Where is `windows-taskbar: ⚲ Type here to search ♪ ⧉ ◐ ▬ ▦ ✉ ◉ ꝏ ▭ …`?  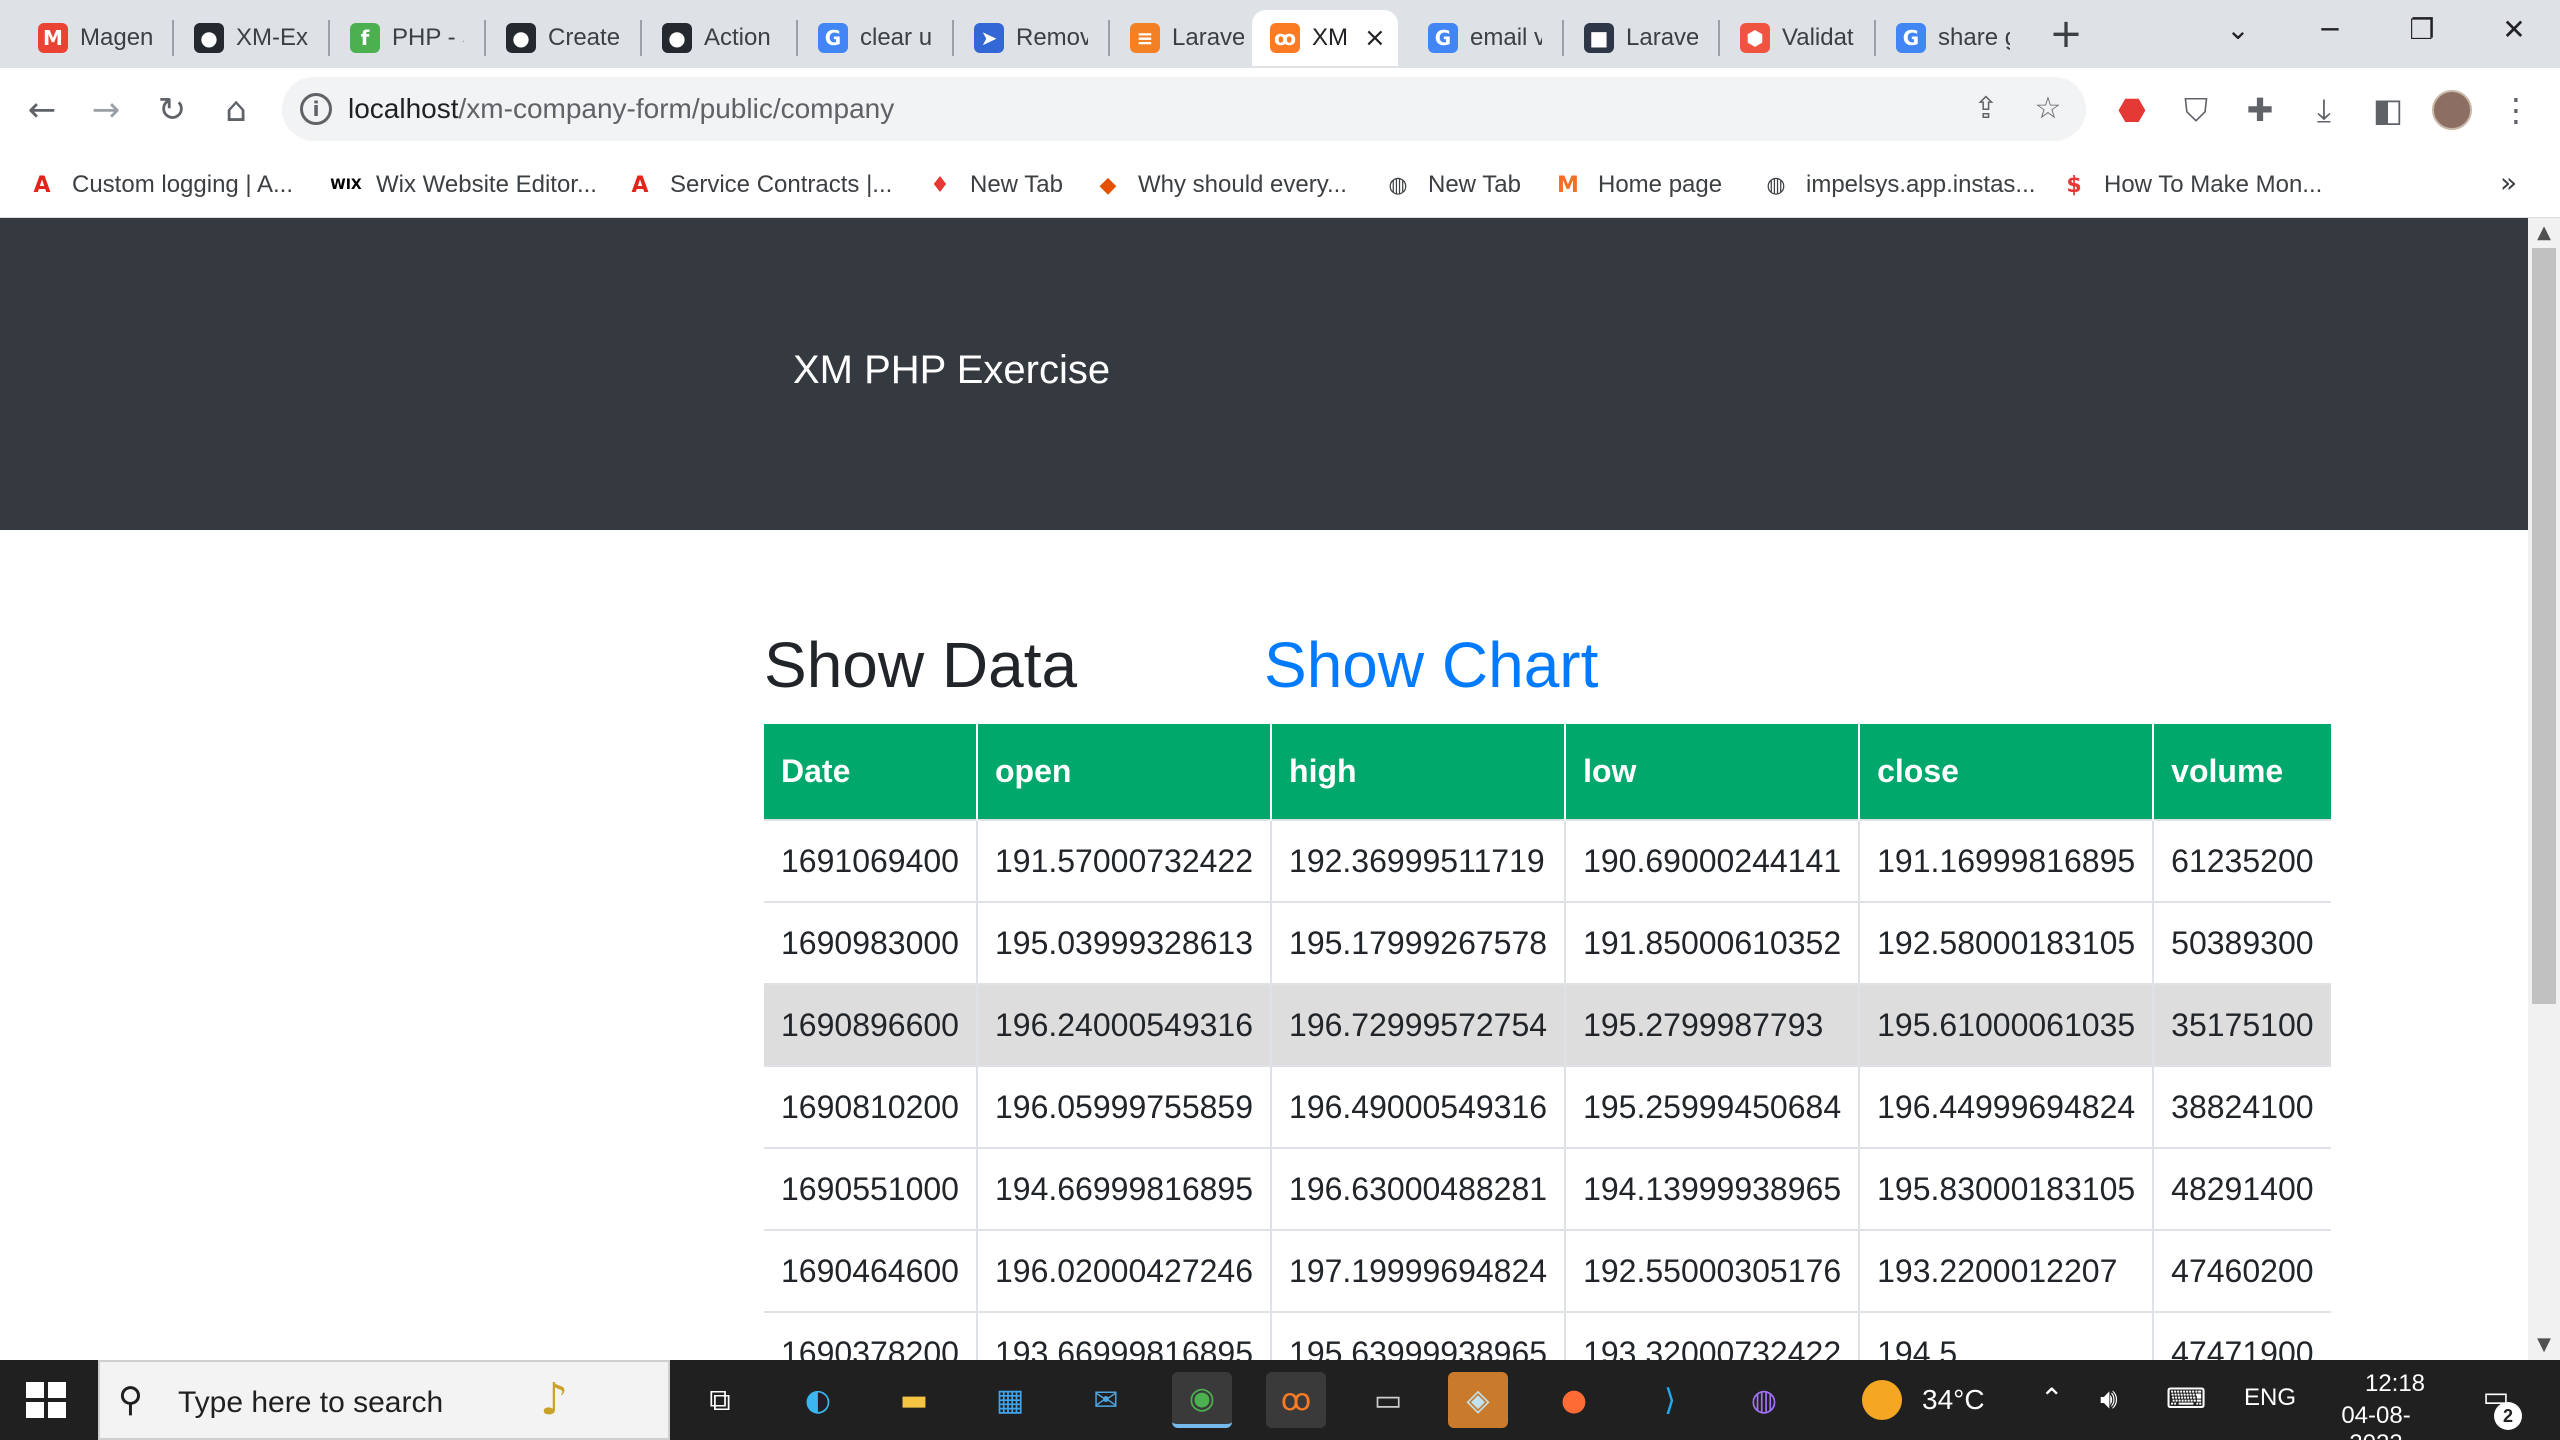 windows-taskbar: ⚲ Type here to search ♪ ⧉ ◐ ▬ ▦ ✉ ◉ ꝏ ▭ … is located at coordinates (1280, 1400).